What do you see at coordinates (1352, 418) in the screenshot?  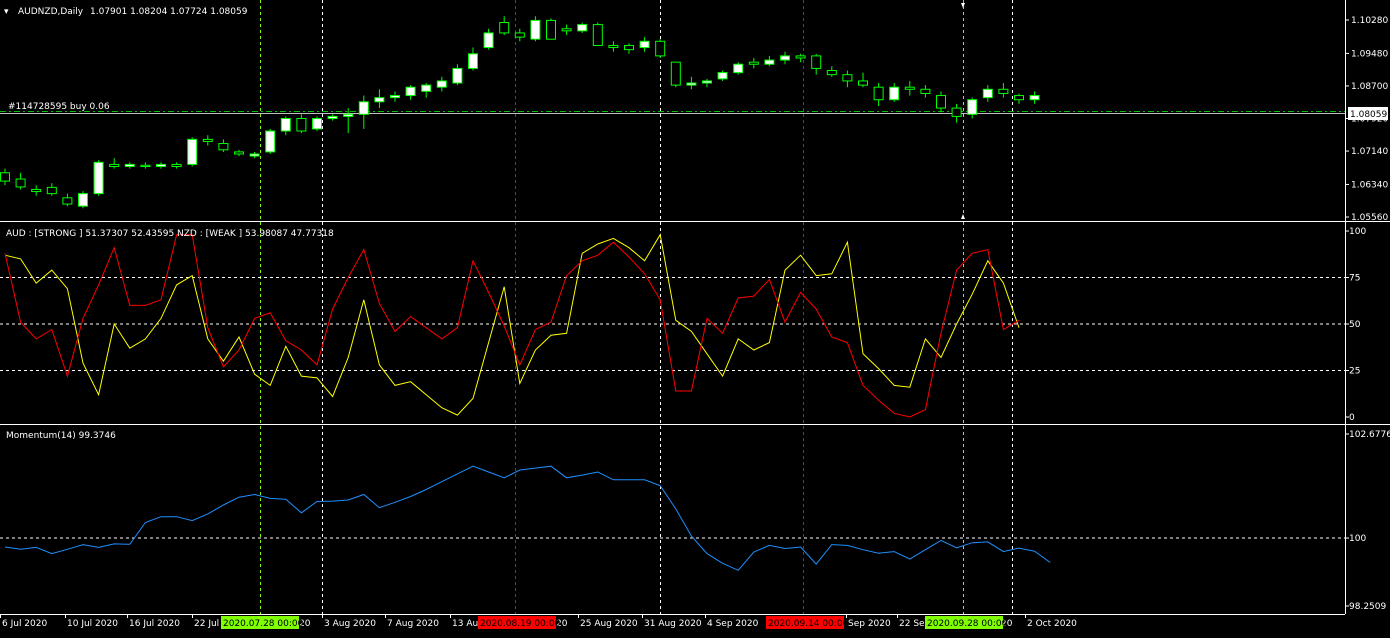 I see `strength-tick-label: 0` at bounding box center [1352, 418].